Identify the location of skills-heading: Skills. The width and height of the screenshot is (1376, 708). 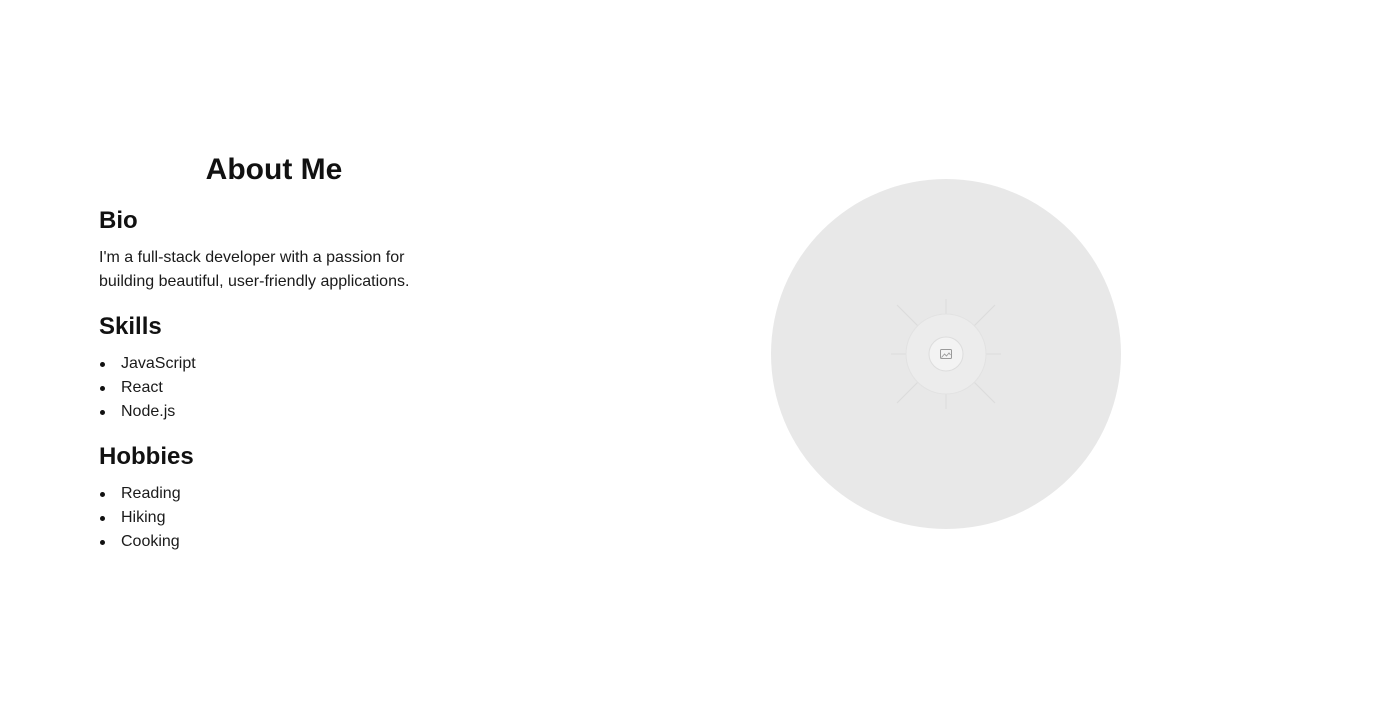
(130, 326).